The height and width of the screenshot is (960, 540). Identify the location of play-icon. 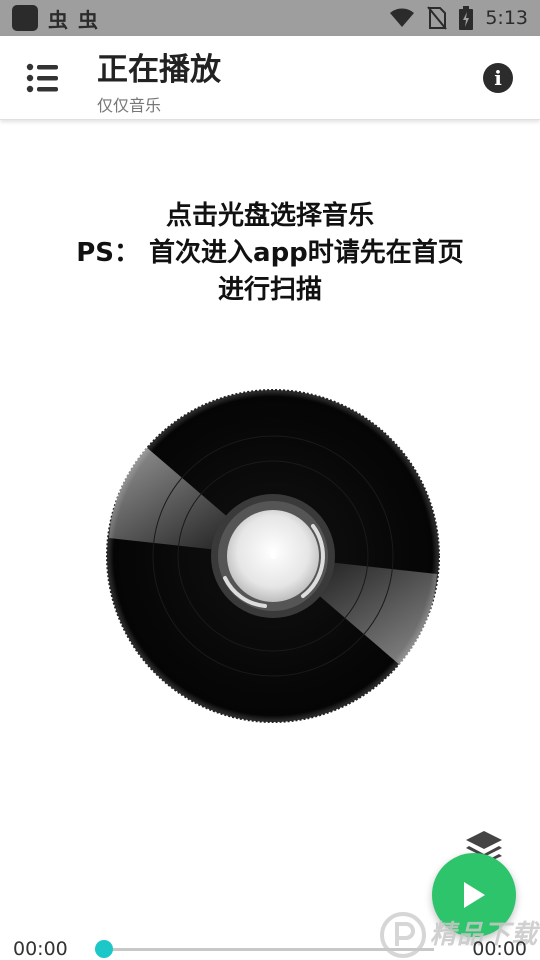
(474, 895).